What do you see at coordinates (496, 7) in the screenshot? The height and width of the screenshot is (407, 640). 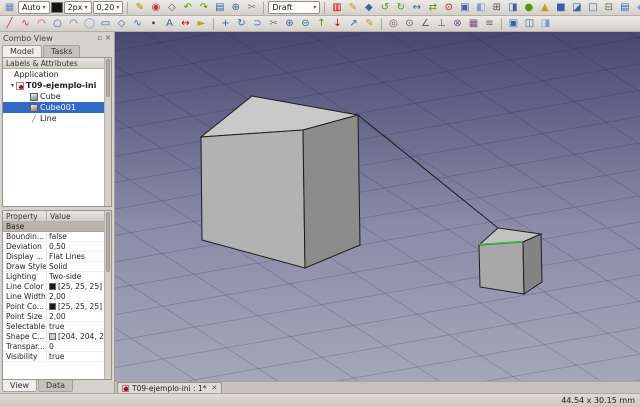 I see `toolbar-icon: ⊞` at bounding box center [496, 7].